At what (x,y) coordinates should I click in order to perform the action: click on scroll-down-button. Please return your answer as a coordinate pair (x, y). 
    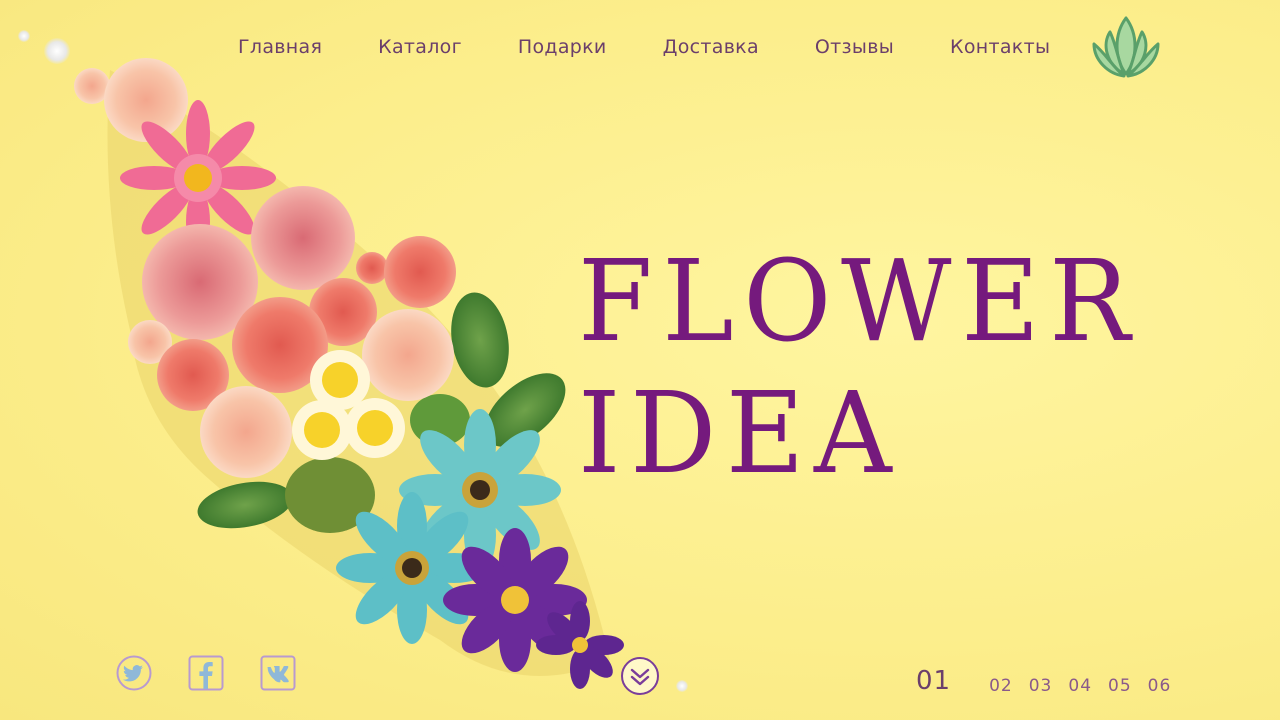
    Looking at the image, I should click on (640, 676).